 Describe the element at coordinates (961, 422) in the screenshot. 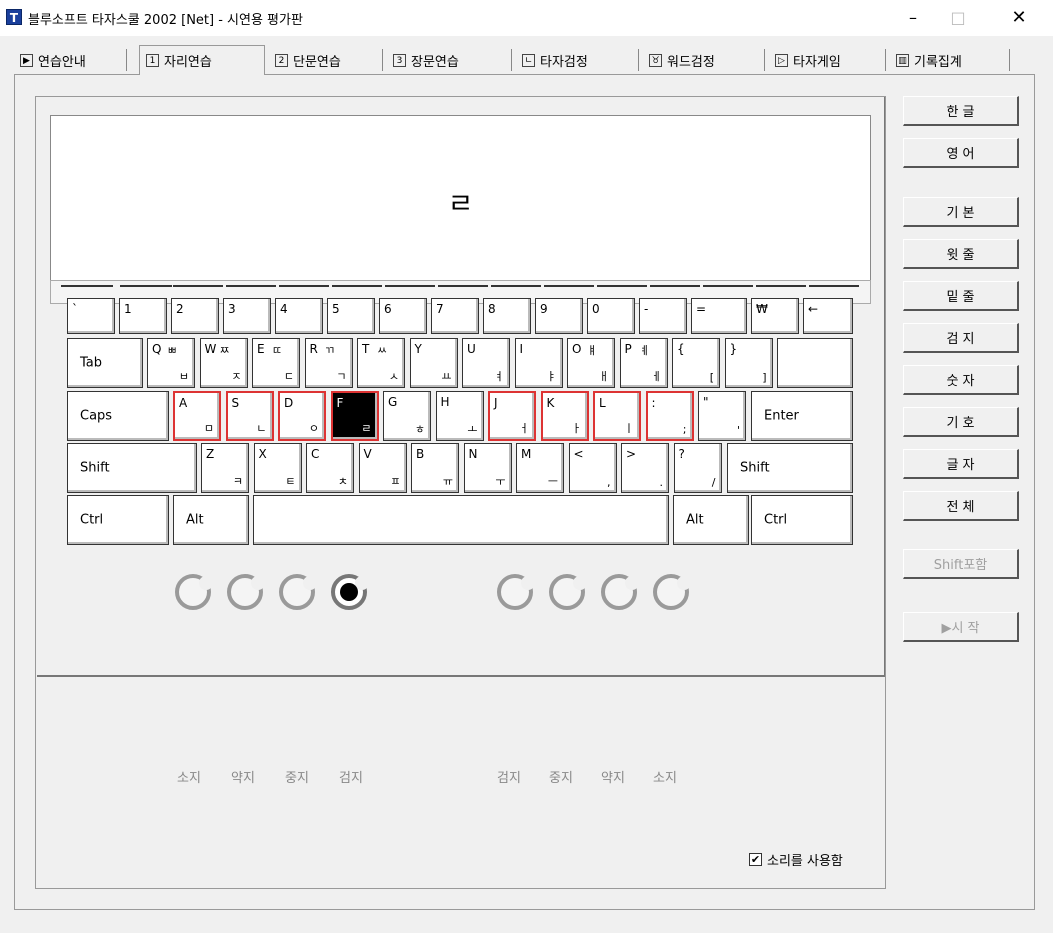

I see `side-button-7: 기 호` at that location.